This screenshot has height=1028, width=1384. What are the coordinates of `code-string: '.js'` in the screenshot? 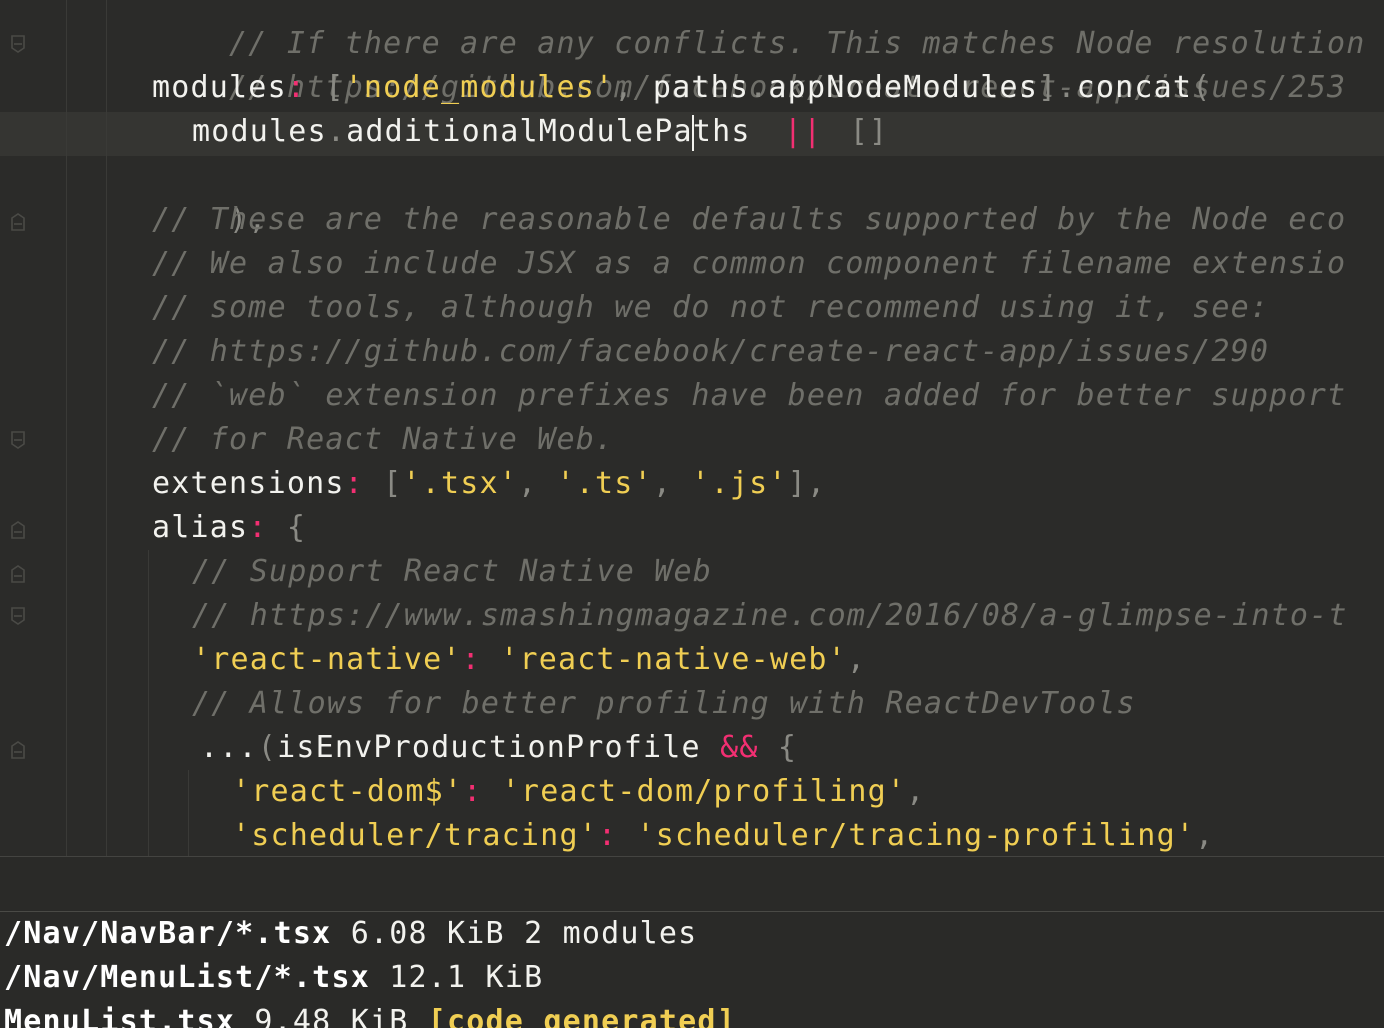 It's located at (730, 483).